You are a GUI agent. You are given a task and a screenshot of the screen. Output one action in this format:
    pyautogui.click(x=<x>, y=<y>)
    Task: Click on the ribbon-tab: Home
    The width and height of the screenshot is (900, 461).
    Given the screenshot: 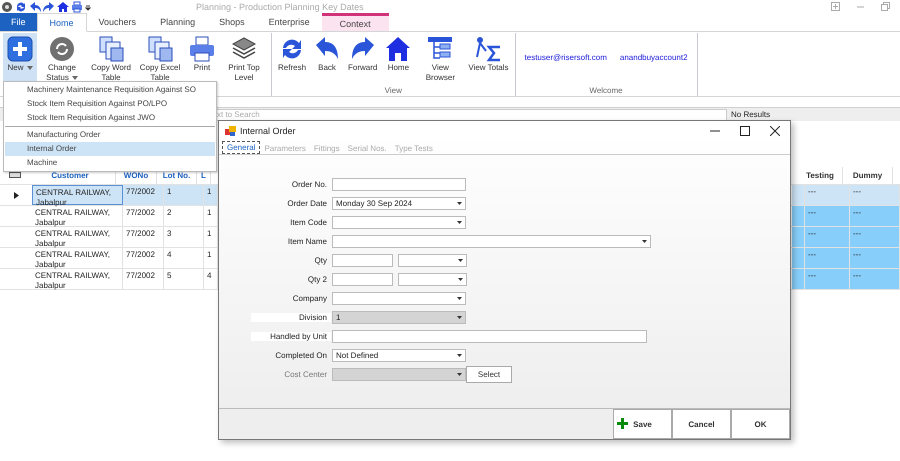 What is the action you would take?
    pyautogui.click(x=61, y=22)
    